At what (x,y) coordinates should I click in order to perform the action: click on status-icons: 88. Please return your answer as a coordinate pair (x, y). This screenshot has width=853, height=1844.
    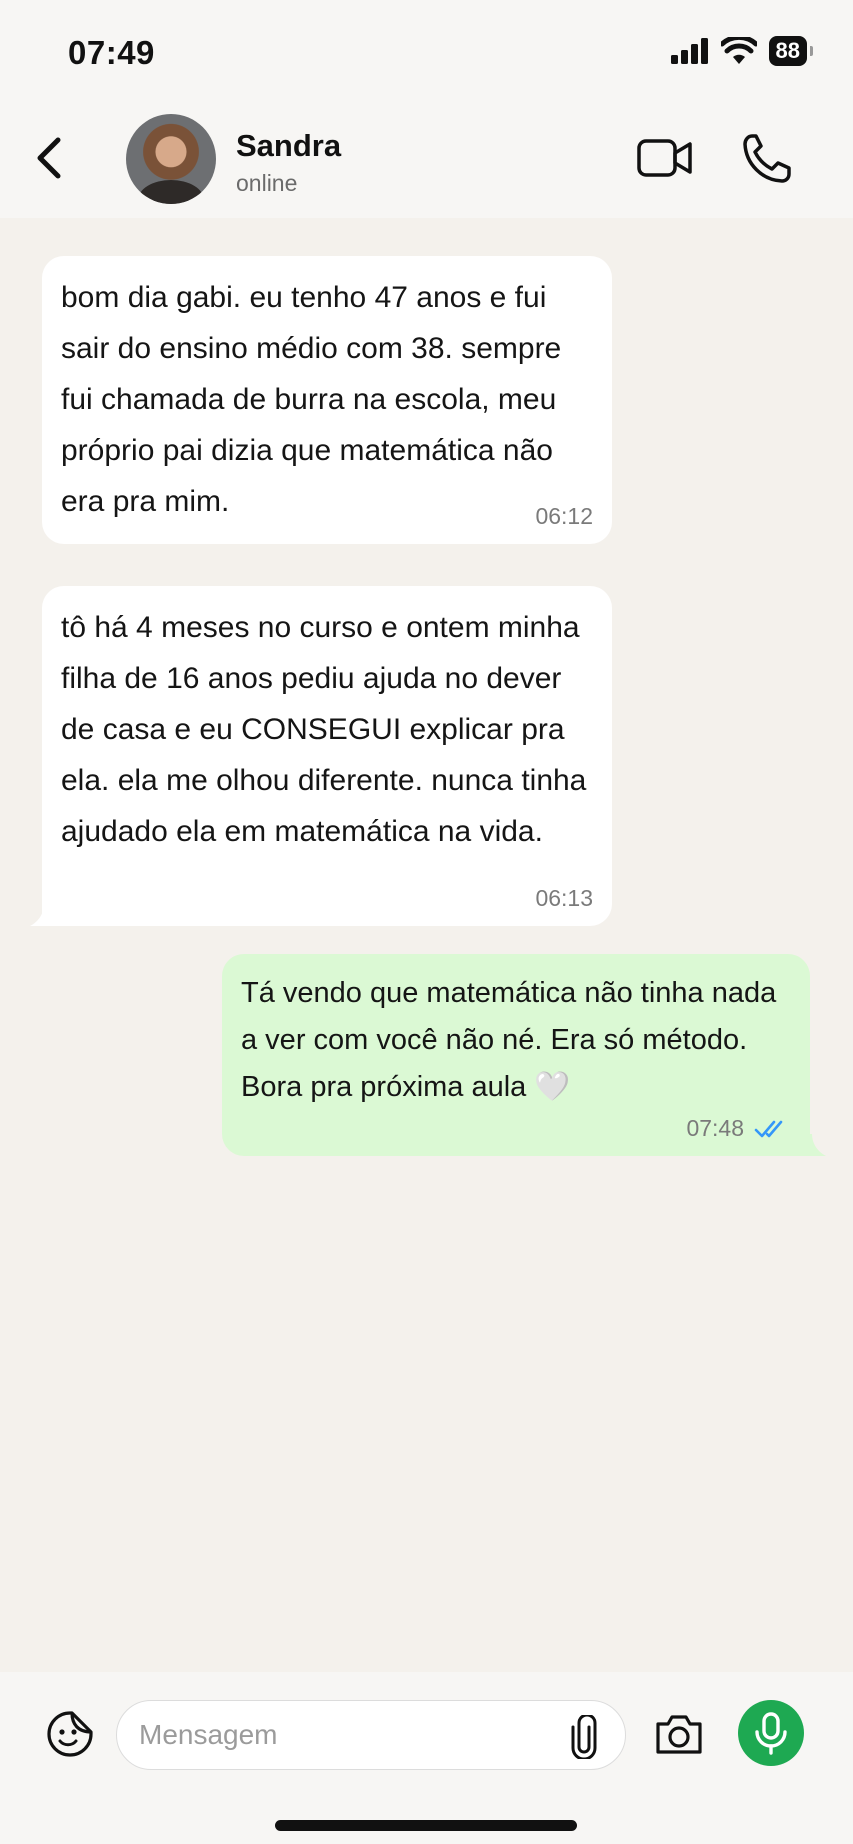
    Looking at the image, I should click on (742, 51).